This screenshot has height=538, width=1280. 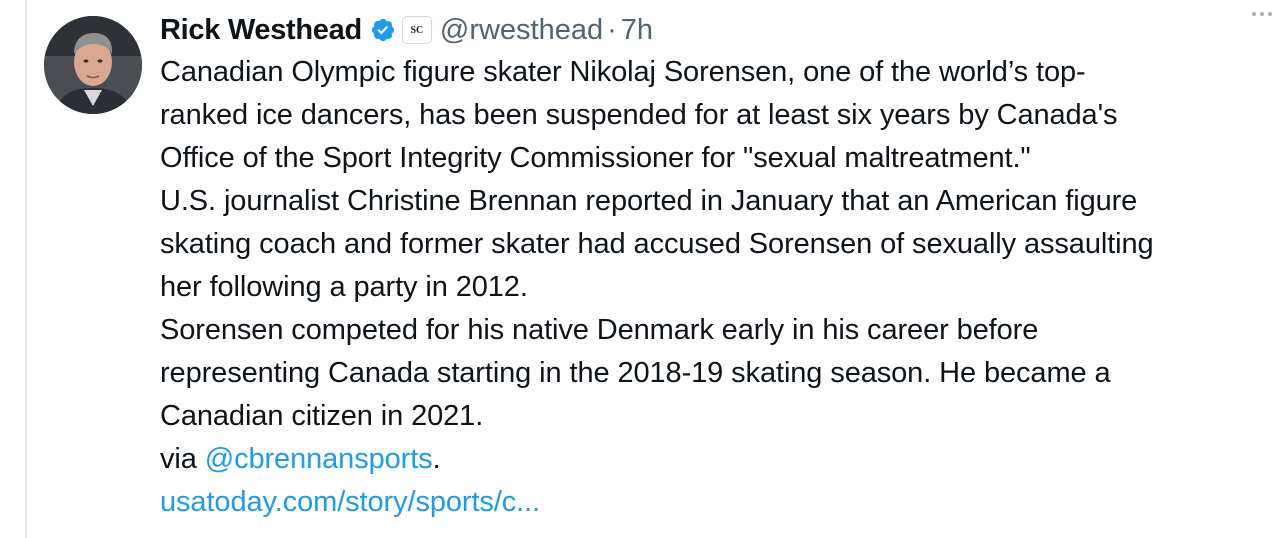 I want to click on tweet-line: Canadian citizen in 2021., so click(x=322, y=416).